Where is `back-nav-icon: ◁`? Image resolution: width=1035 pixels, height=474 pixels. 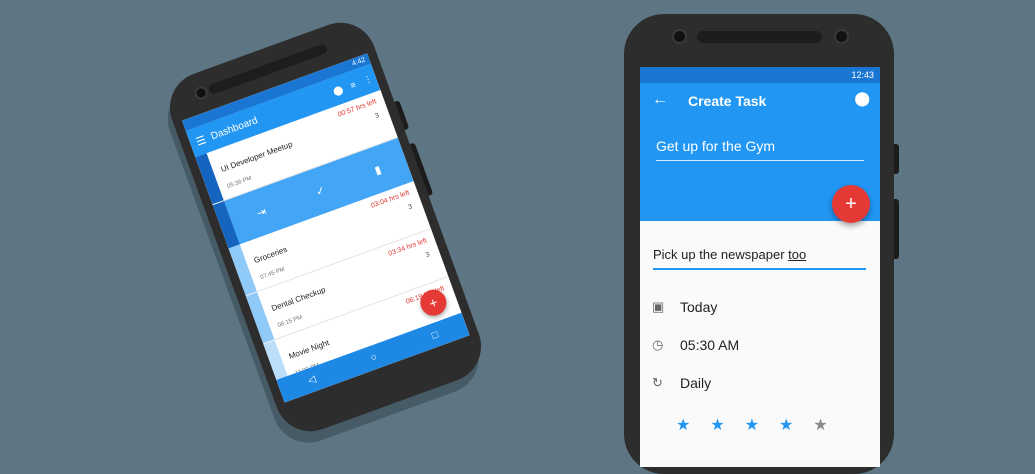
back-nav-icon: ◁ is located at coordinates (311, 379).